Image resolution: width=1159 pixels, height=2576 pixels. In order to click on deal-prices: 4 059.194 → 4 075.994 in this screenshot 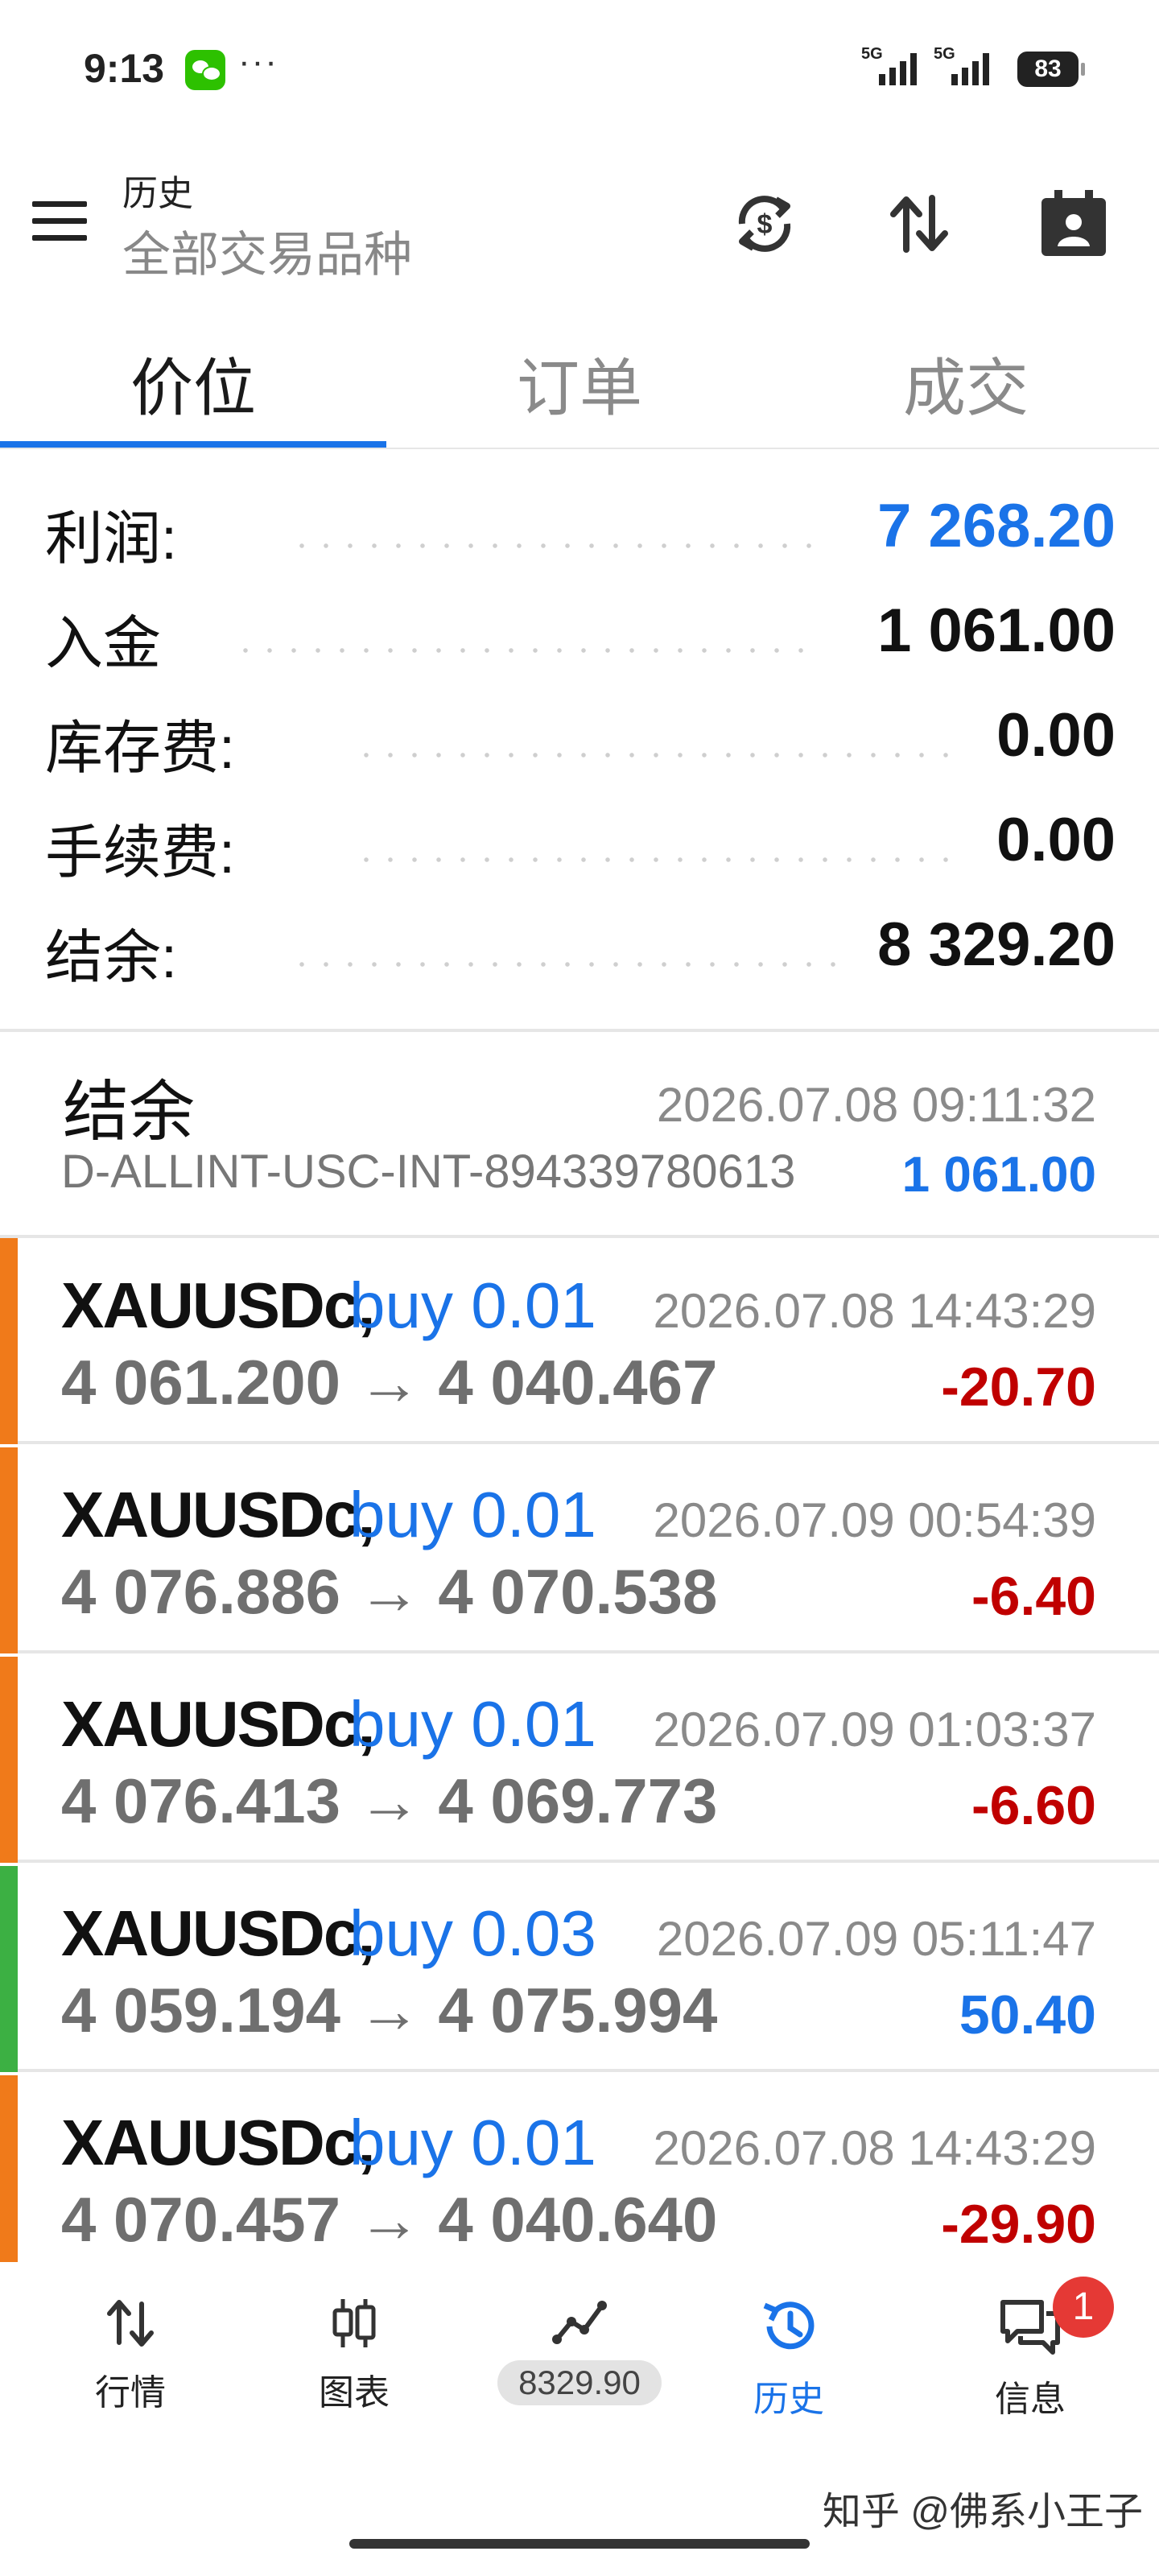, I will do `click(389, 2011)`.